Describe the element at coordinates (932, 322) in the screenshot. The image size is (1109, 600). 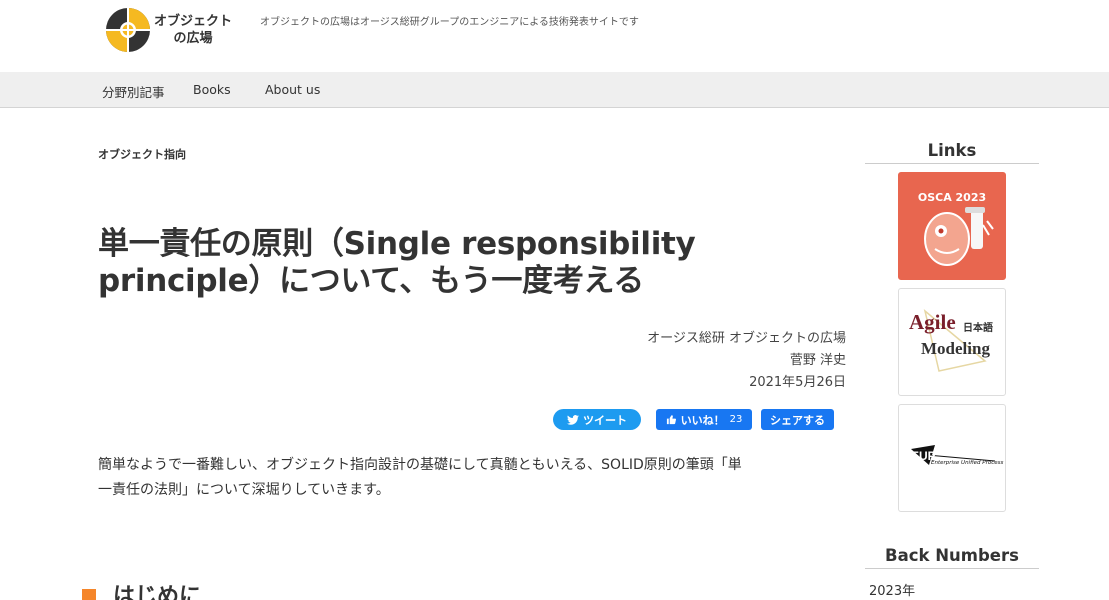
I see `agile-label: Agile` at that location.